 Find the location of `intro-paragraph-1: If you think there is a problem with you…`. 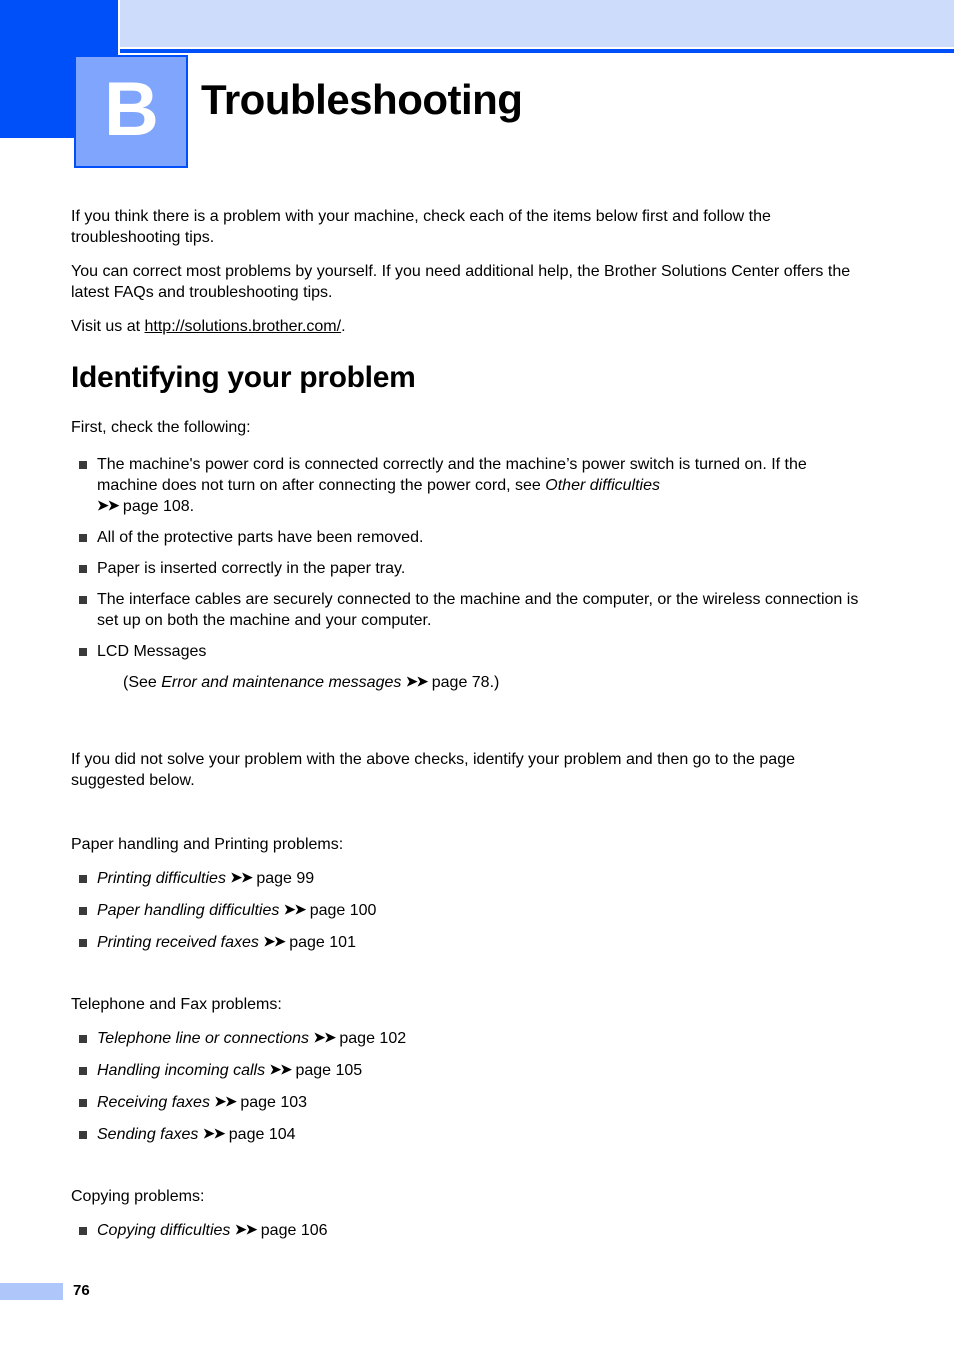

intro-paragraph-1: If you think there is a problem with you… is located at coordinates (421, 227).